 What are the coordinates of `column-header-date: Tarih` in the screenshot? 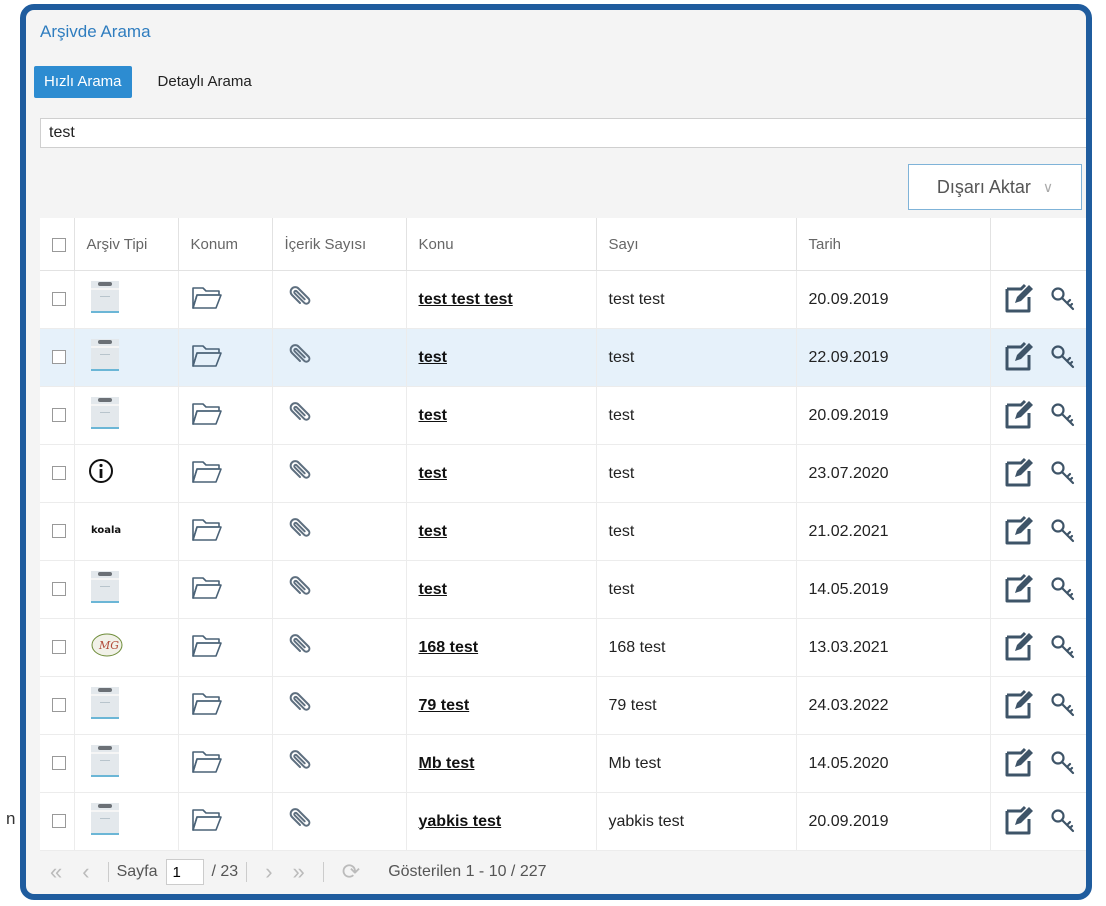 It's located at (893, 244).